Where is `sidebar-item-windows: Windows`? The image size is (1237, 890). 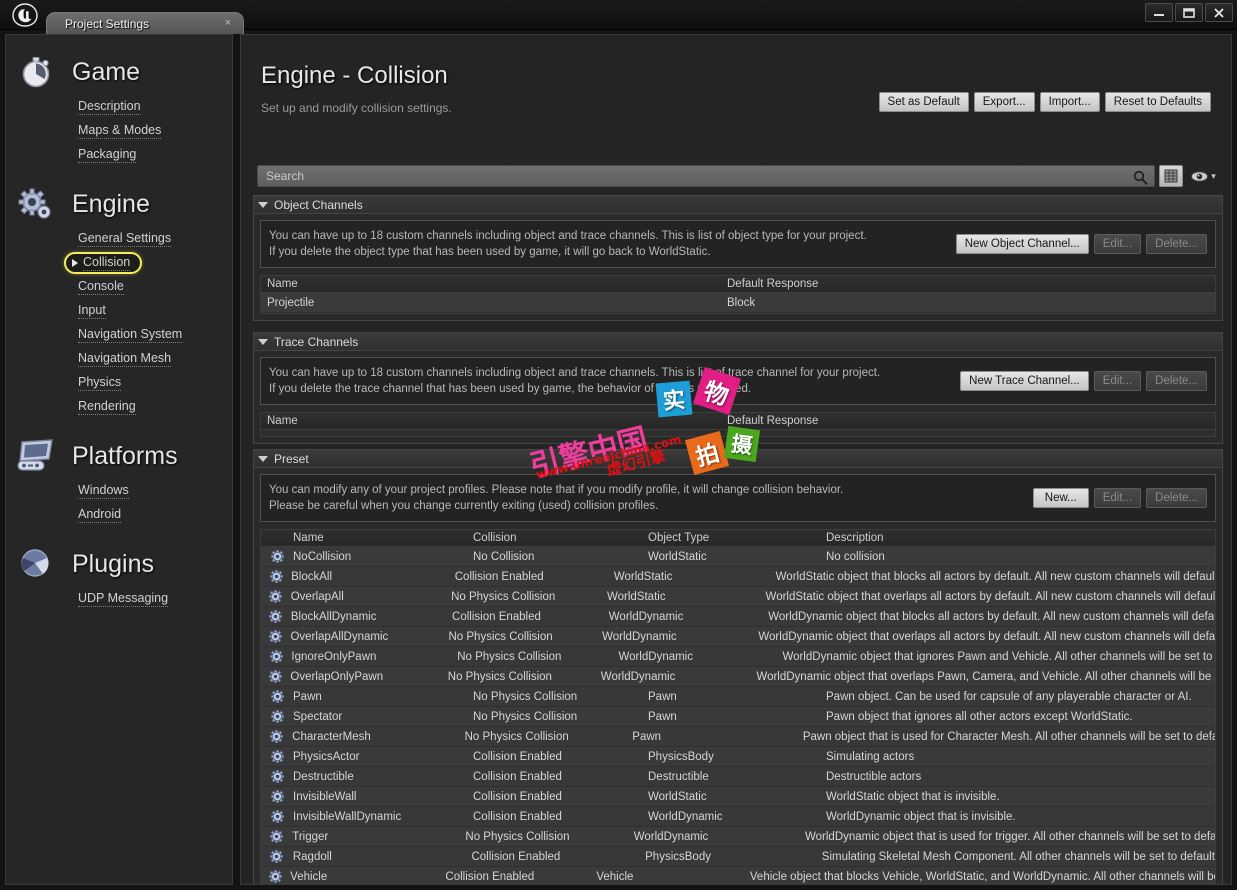
sidebar-item-windows: Windows is located at coordinates (119, 491).